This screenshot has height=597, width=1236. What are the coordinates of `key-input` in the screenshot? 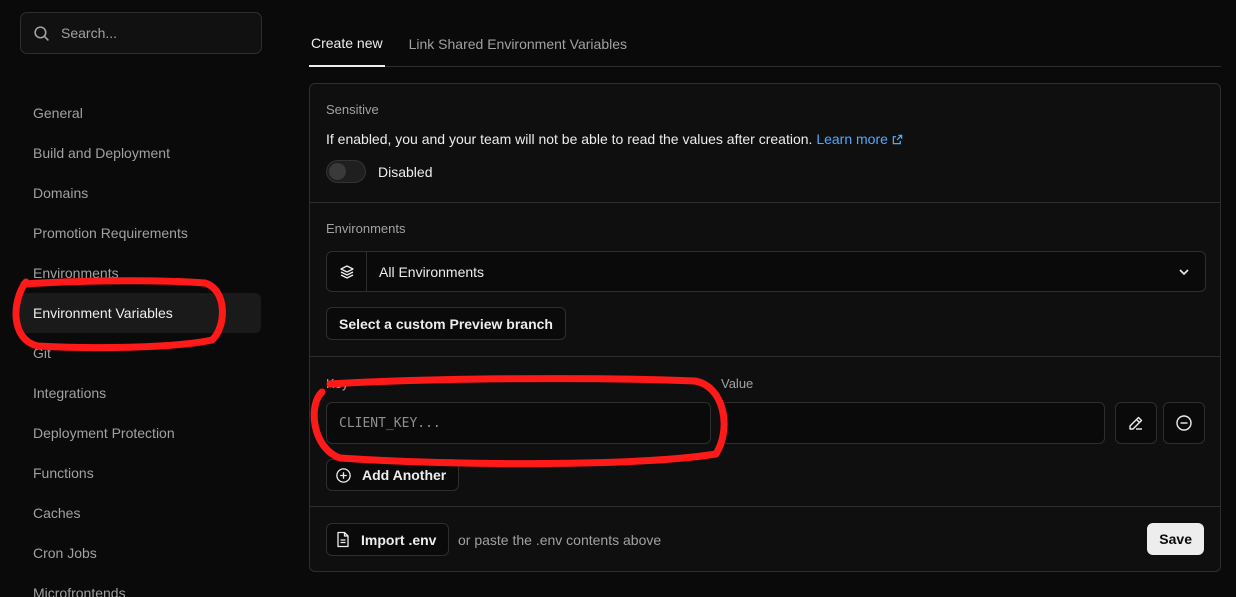 It's located at (518, 423).